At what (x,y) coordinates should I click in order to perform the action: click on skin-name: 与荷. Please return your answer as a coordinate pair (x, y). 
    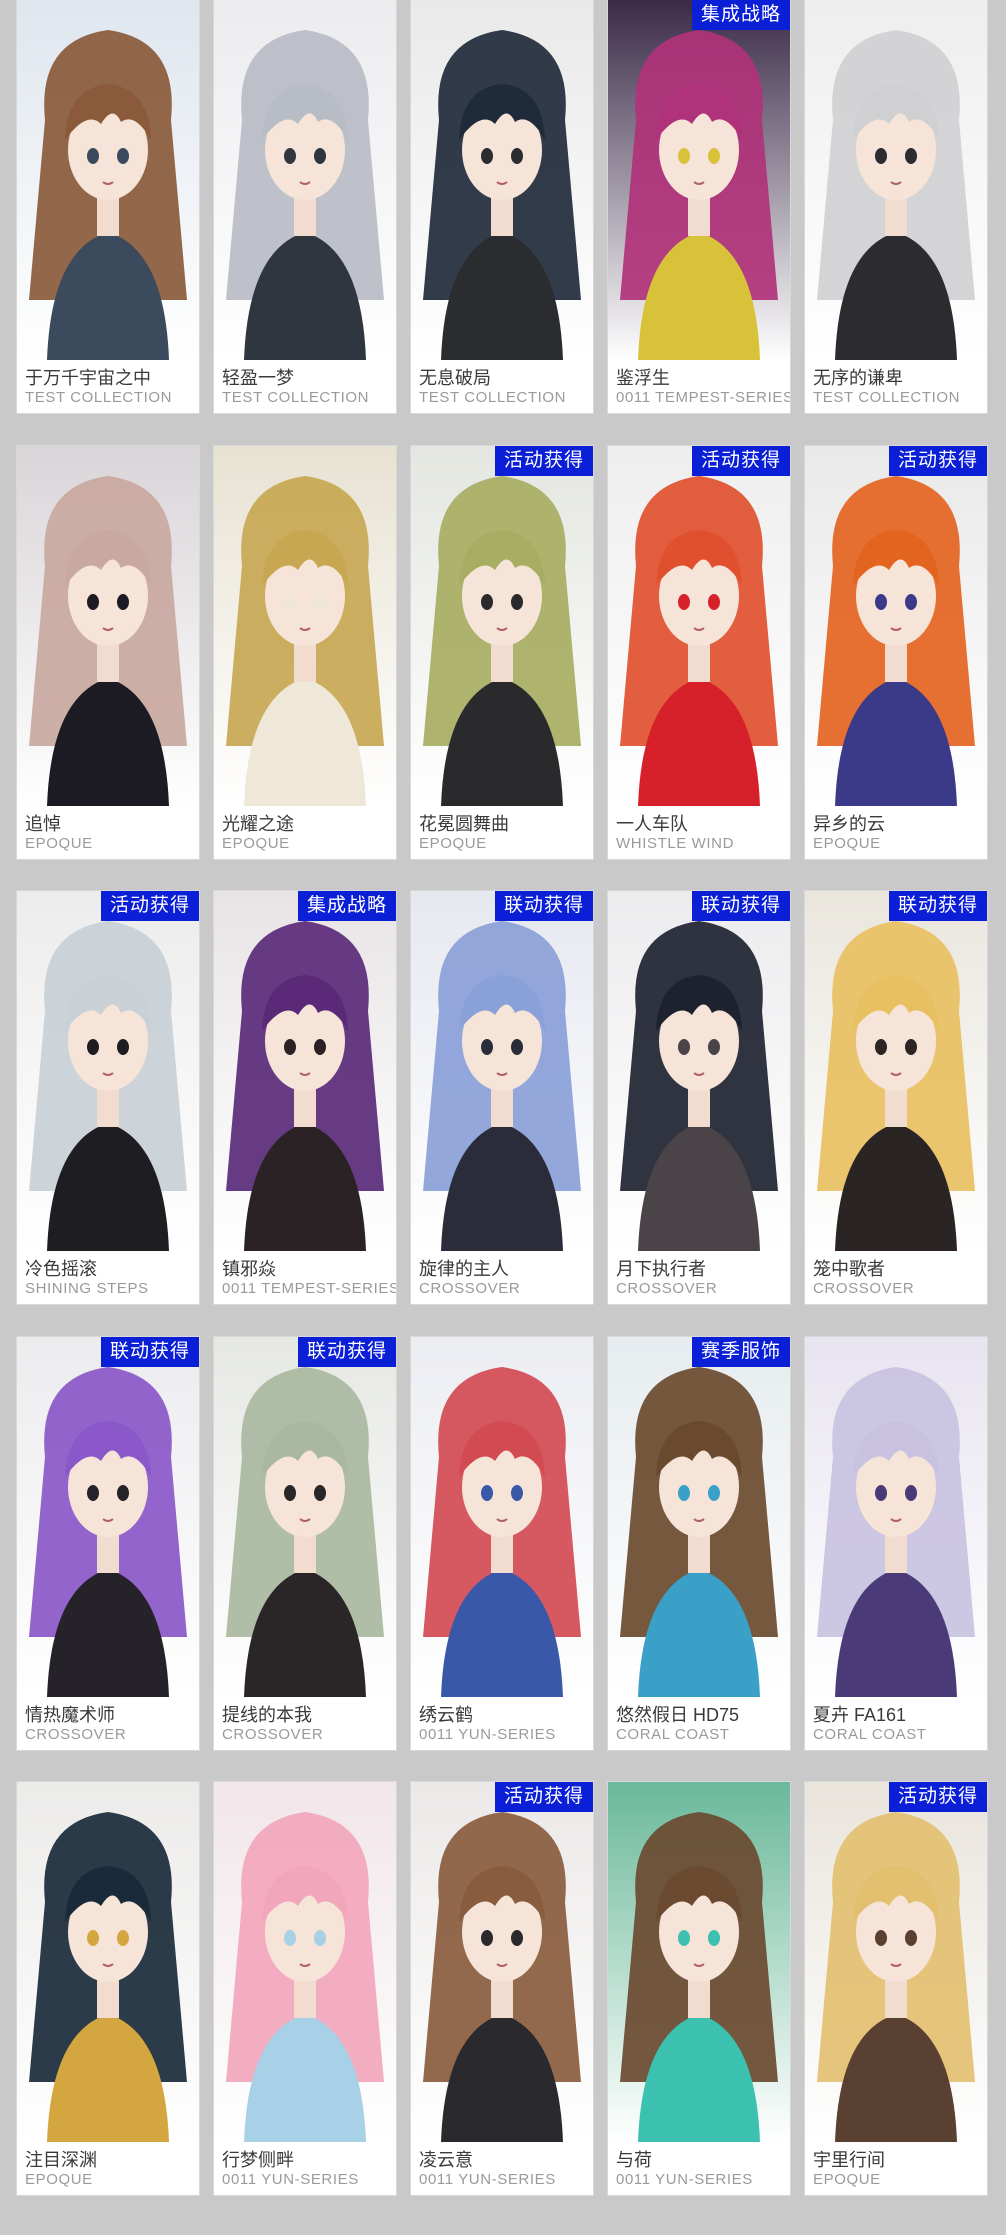
    Looking at the image, I should click on (634, 2160).